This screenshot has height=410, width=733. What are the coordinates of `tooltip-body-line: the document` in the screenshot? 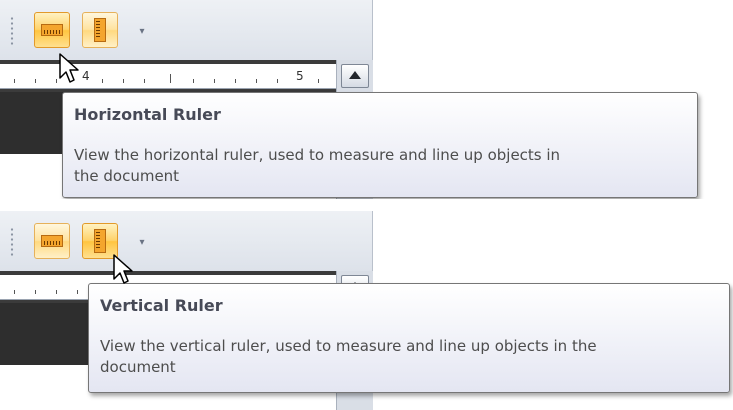 It's located at (127, 176).